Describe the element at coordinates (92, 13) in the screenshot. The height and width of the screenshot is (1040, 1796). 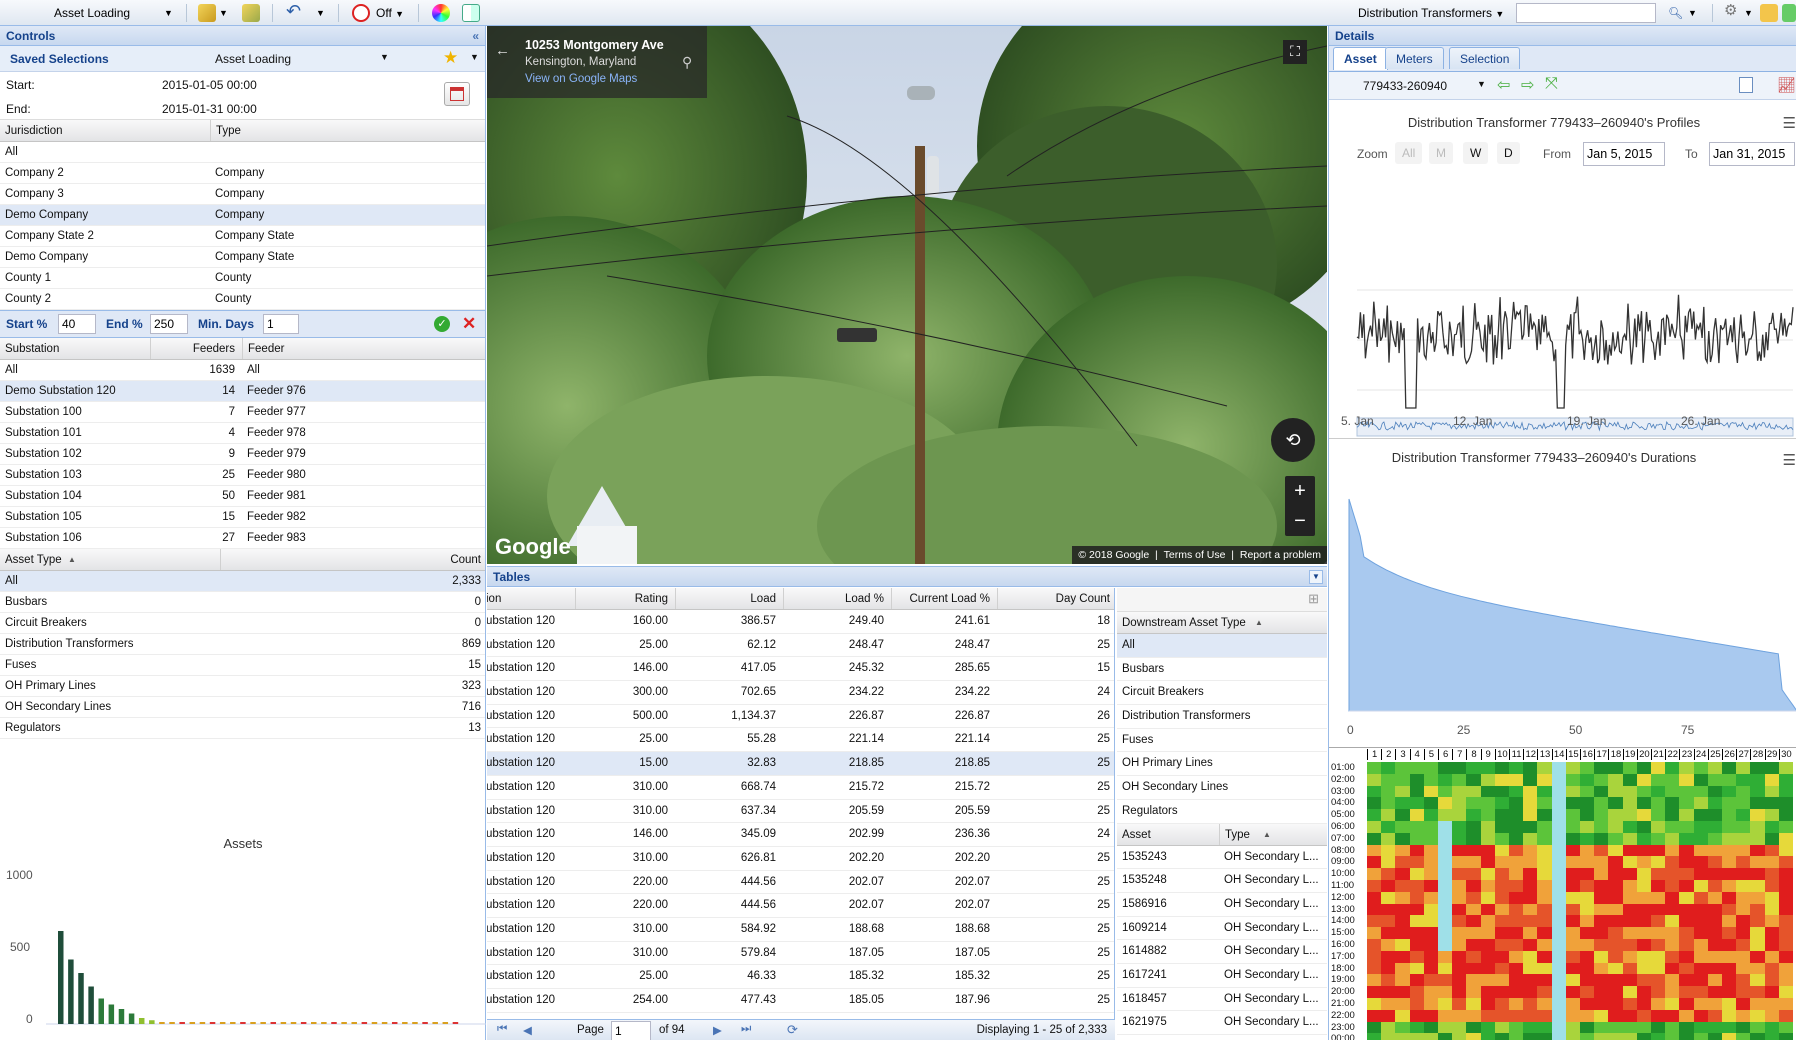
I see `view-select: Asset Loading` at that location.